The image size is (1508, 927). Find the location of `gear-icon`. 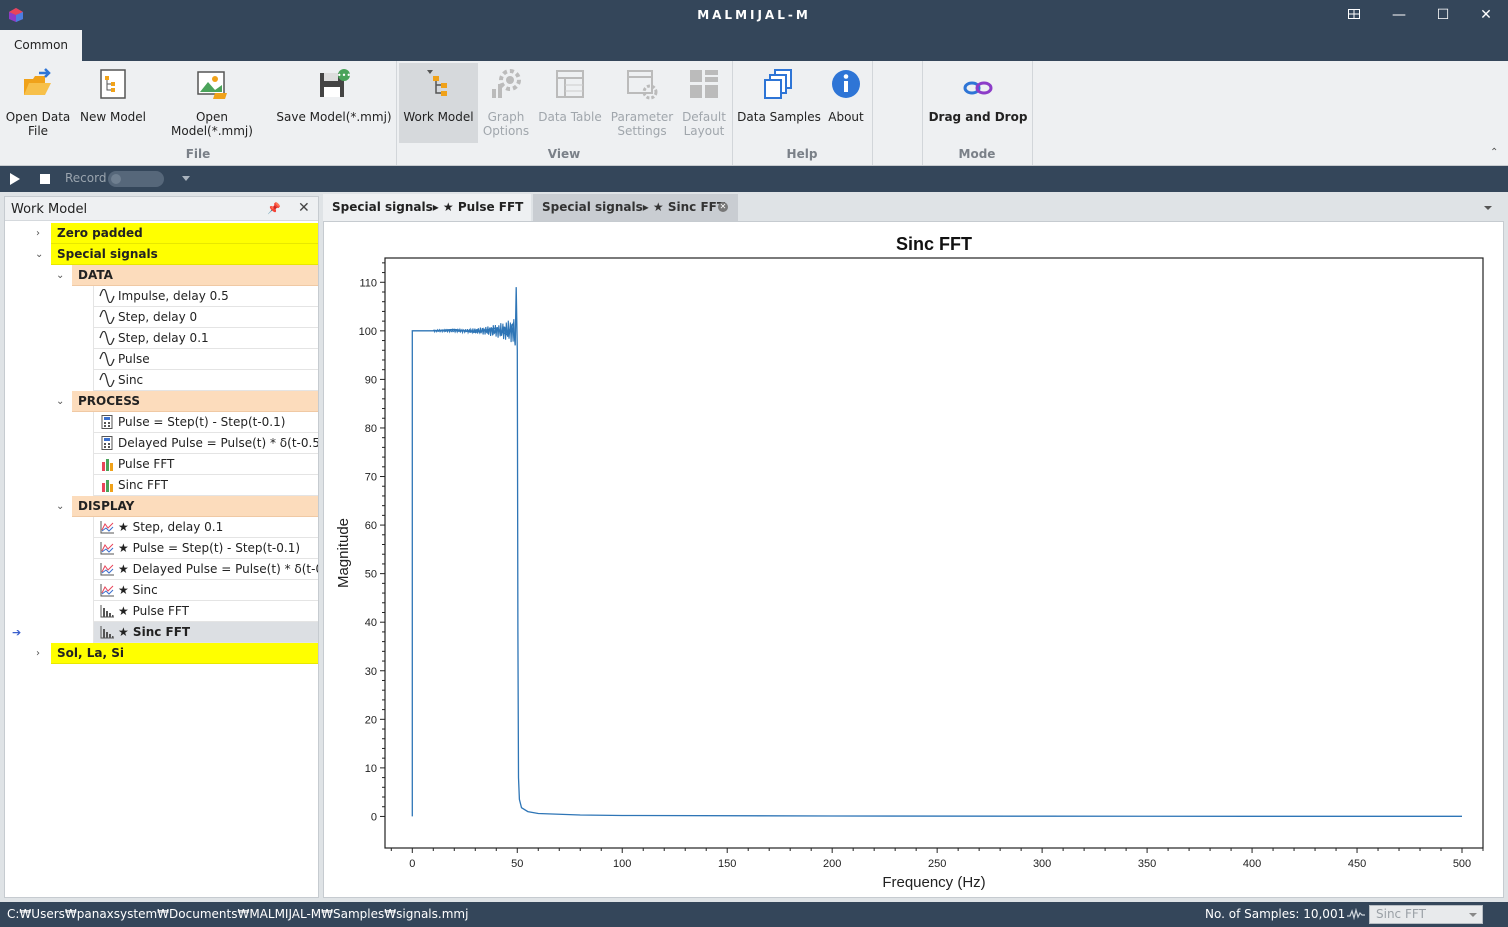

gear-icon is located at coordinates (506, 83).